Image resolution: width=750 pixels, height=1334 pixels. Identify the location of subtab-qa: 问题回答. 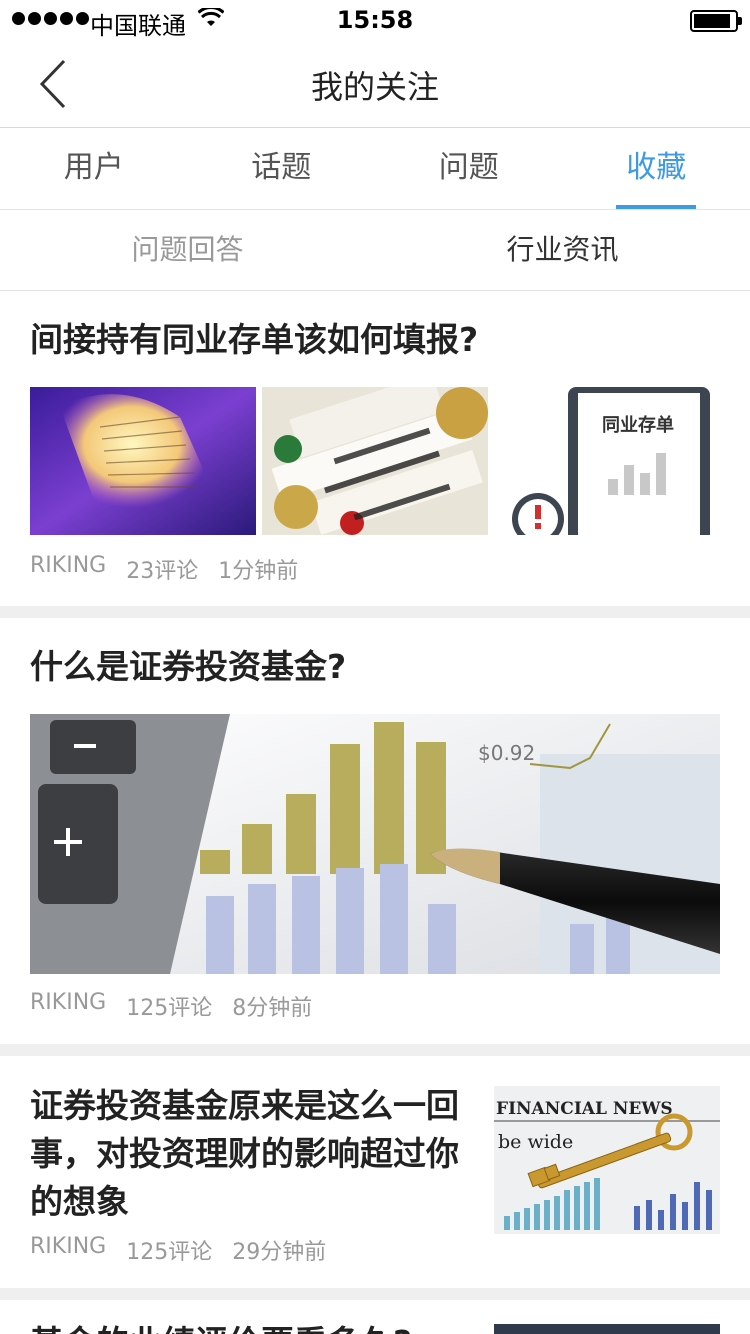
(187, 250).